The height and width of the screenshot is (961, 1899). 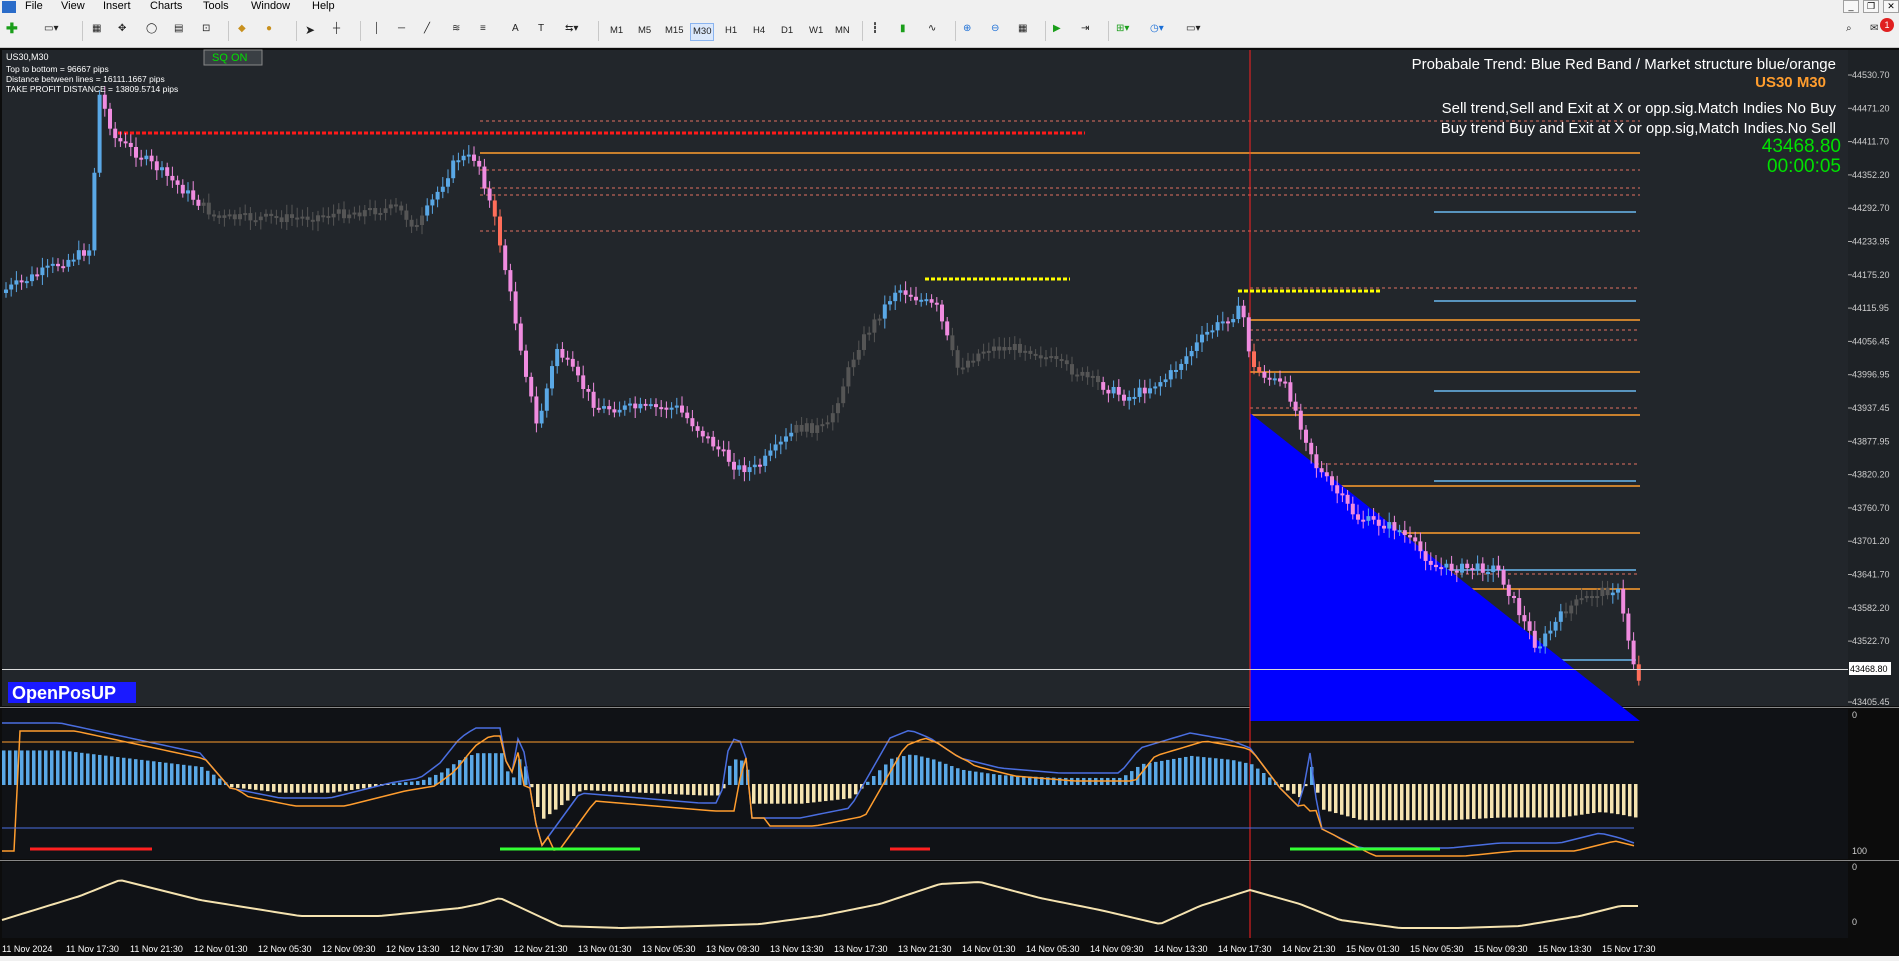 I want to click on time-axis-label: 13 Nov 13:30, so click(x=797, y=949).